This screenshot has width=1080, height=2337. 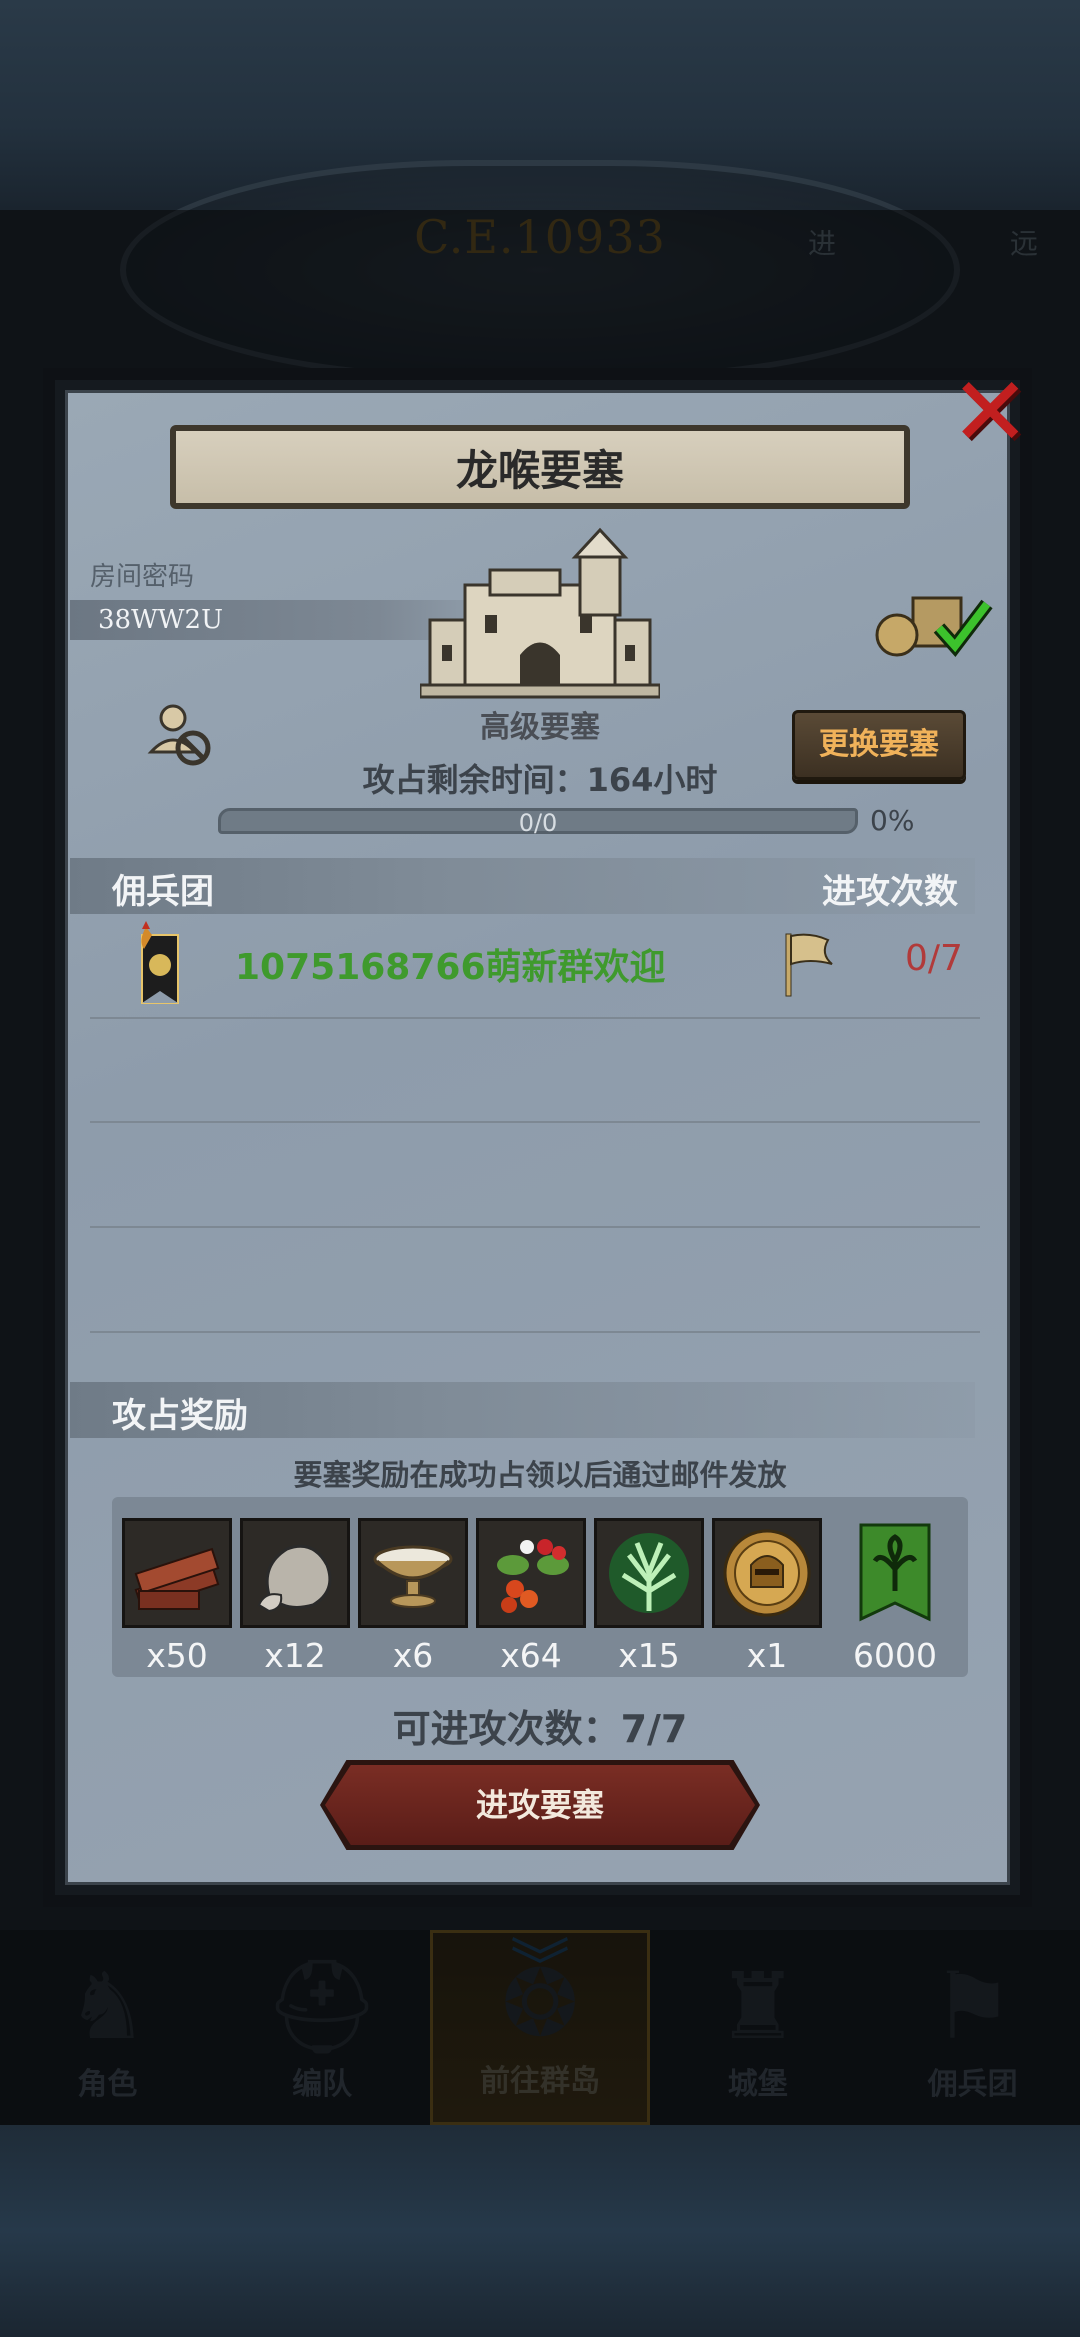 What do you see at coordinates (540, 467) in the screenshot?
I see `dialog-title: 龙喉要塞` at bounding box center [540, 467].